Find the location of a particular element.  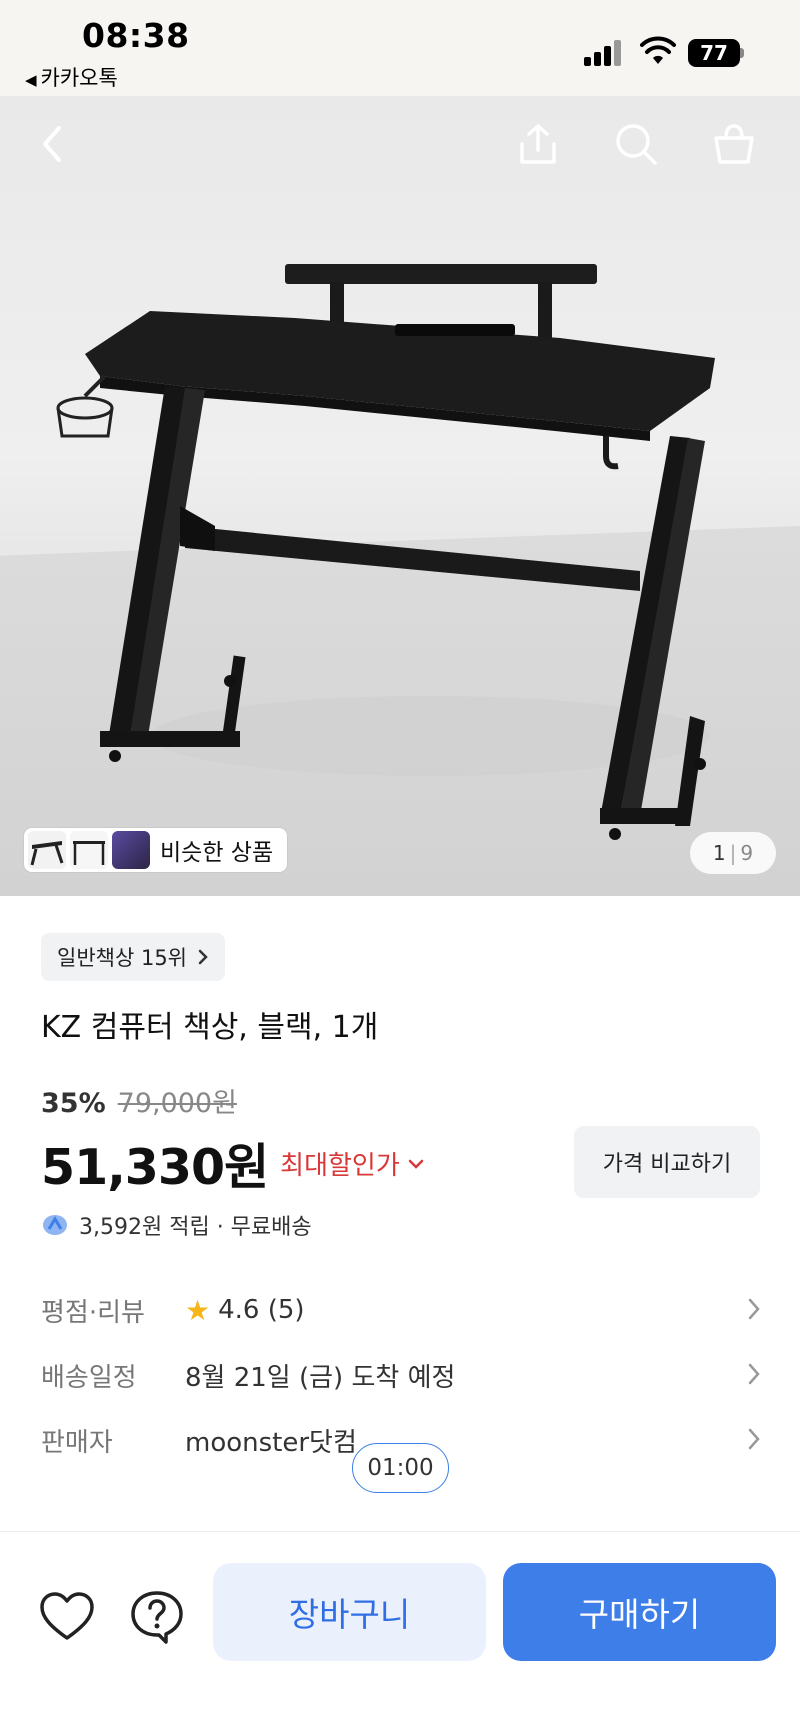

reward-points-icon is located at coordinates (55, 1225).